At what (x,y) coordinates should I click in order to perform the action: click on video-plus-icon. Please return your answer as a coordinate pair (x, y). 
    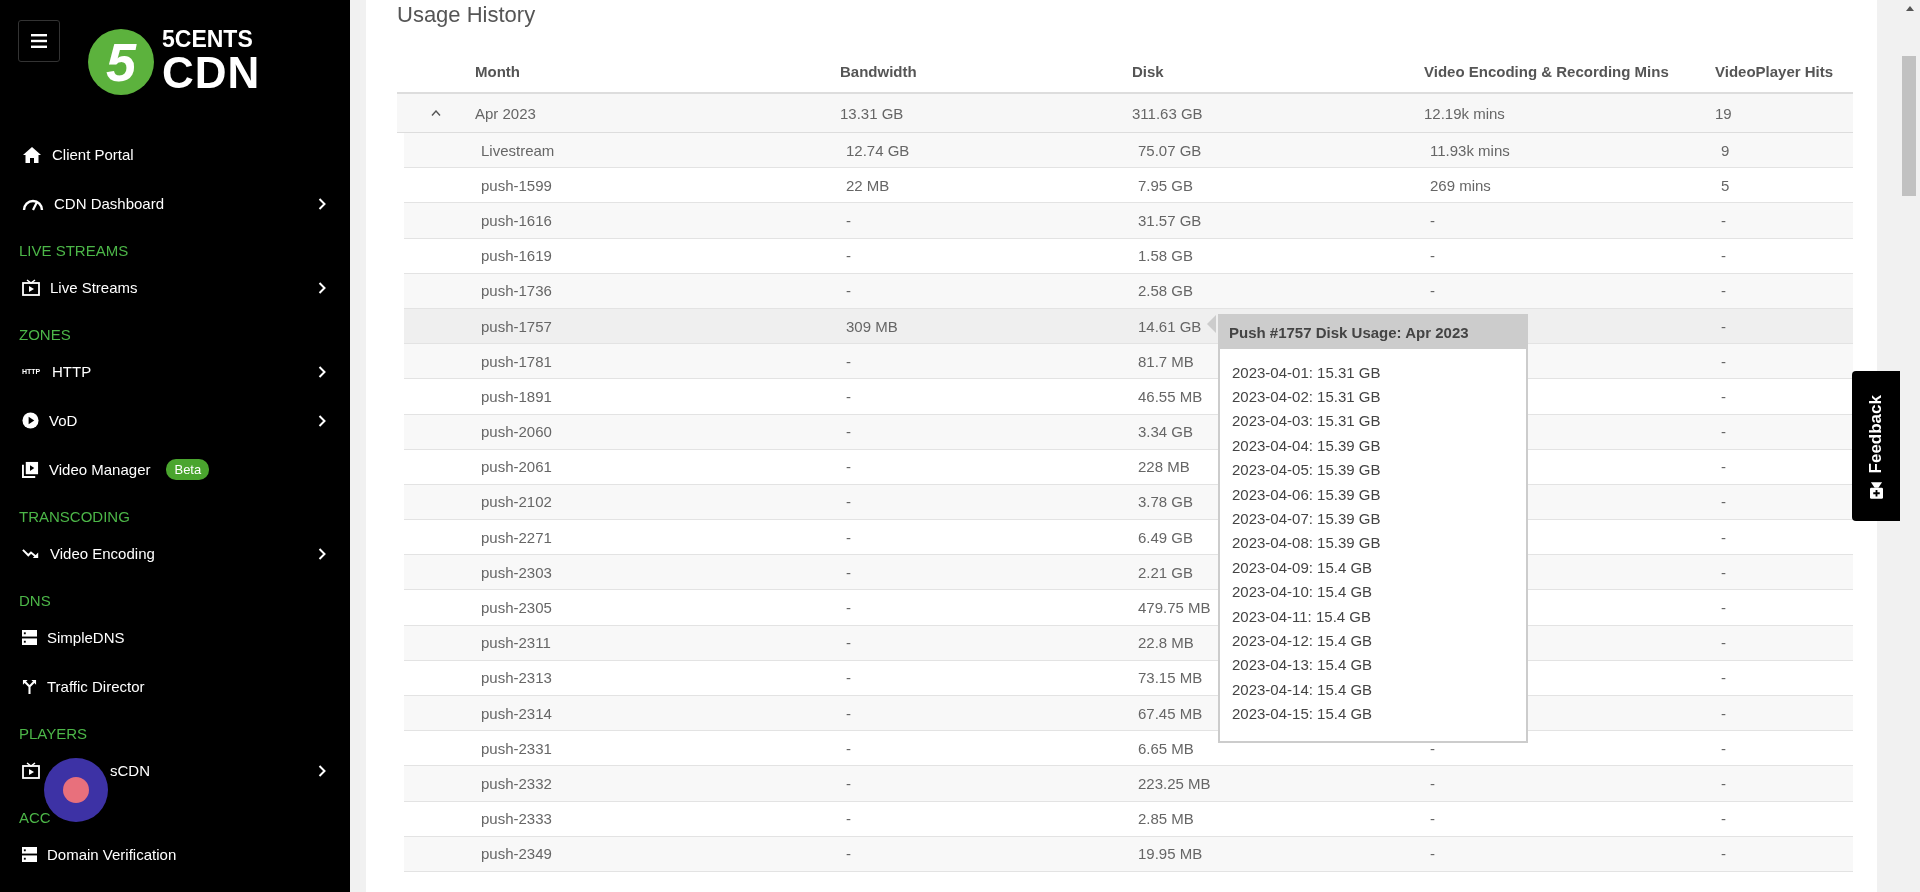
    Looking at the image, I should click on (1876, 490).